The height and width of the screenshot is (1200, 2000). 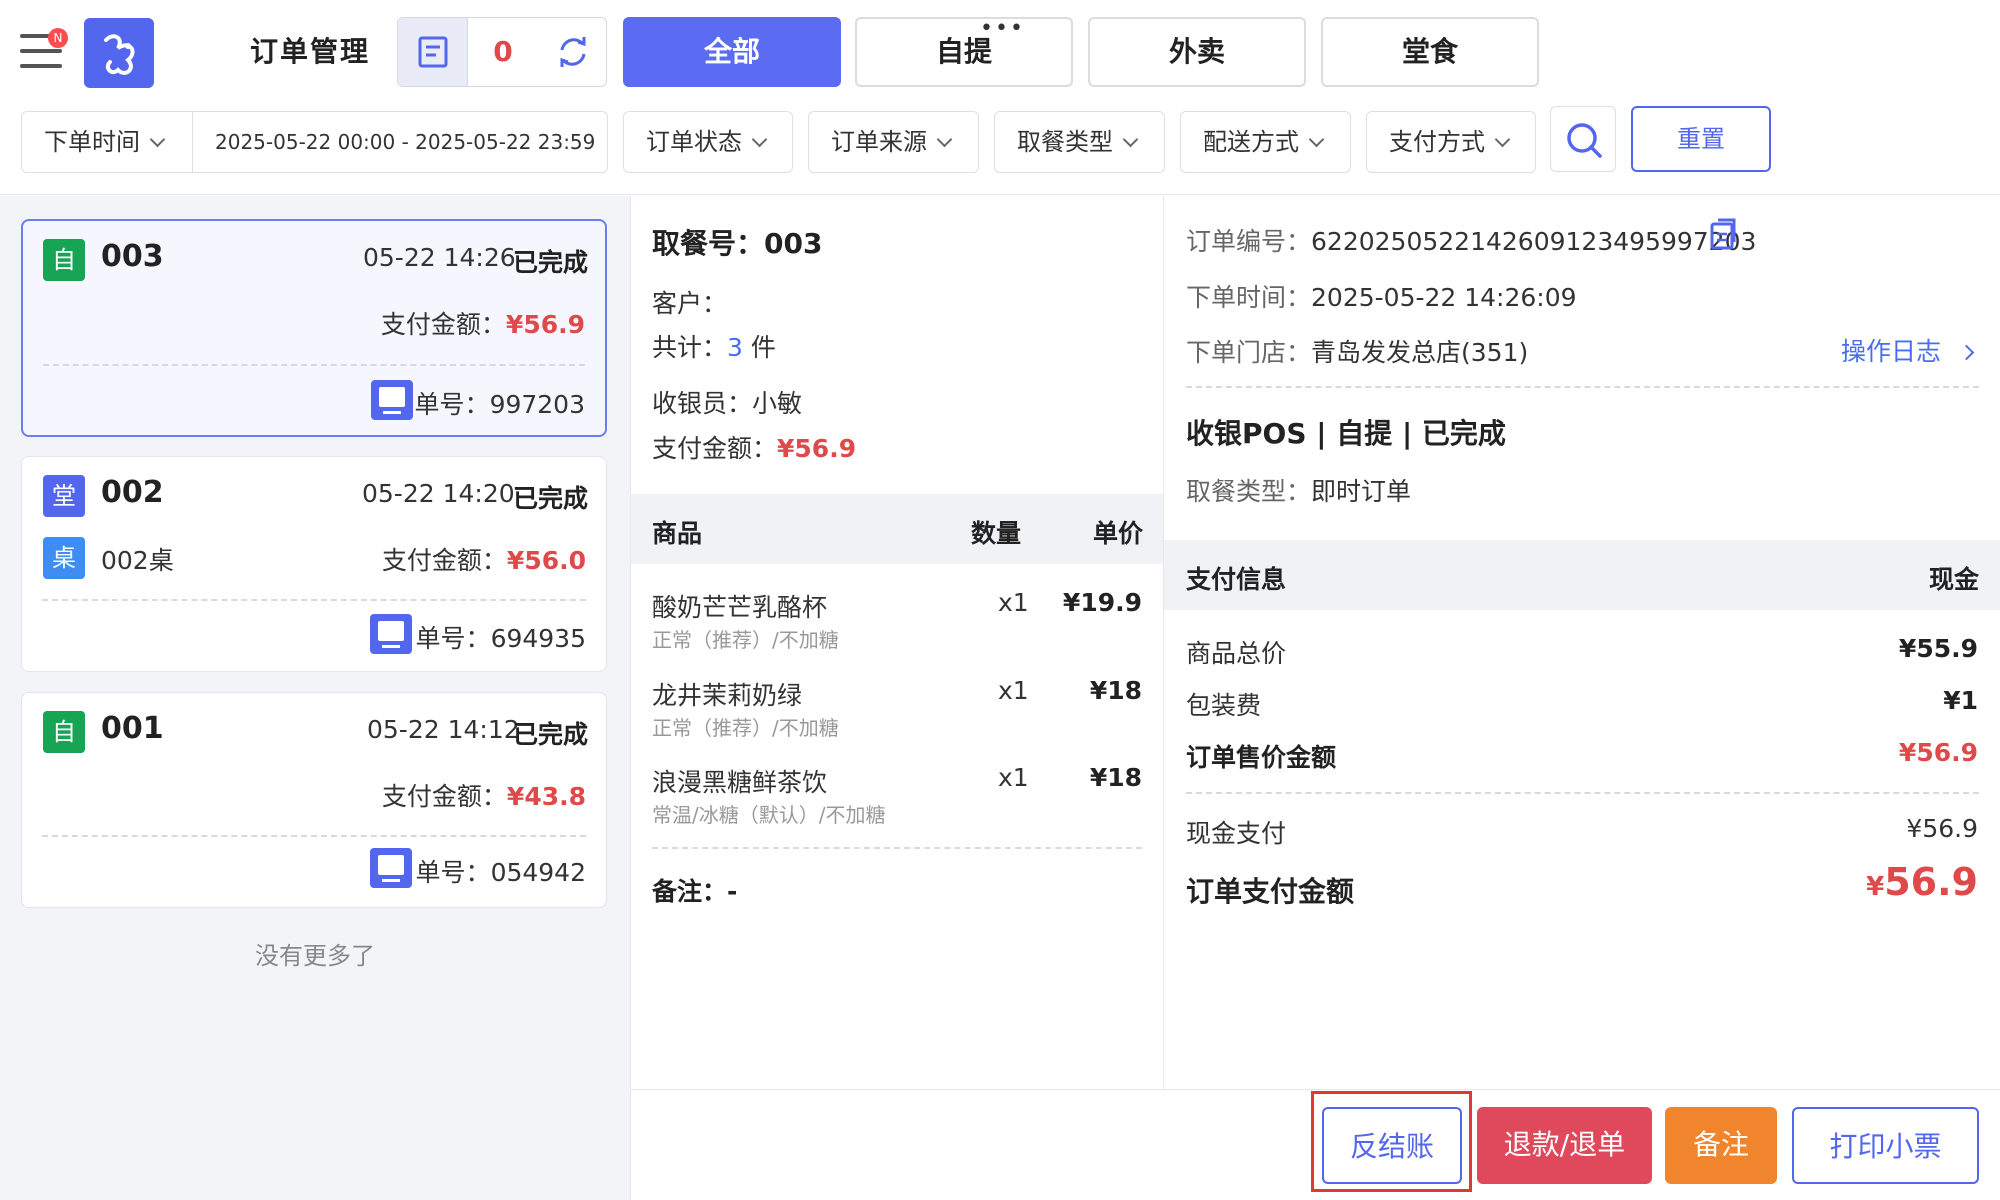 I want to click on pay-amount: ¥56.0, so click(x=546, y=560).